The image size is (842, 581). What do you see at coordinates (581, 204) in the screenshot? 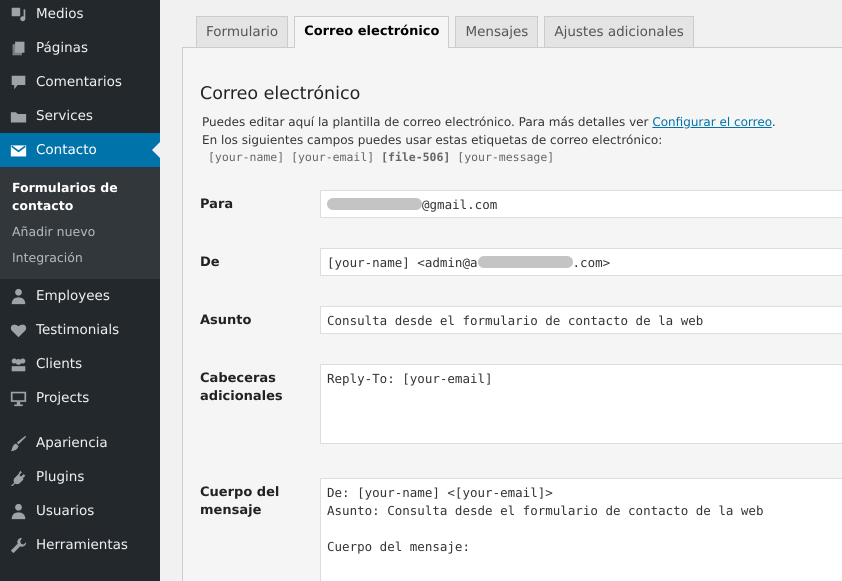
I see `text-field: @gmail.com` at bounding box center [581, 204].